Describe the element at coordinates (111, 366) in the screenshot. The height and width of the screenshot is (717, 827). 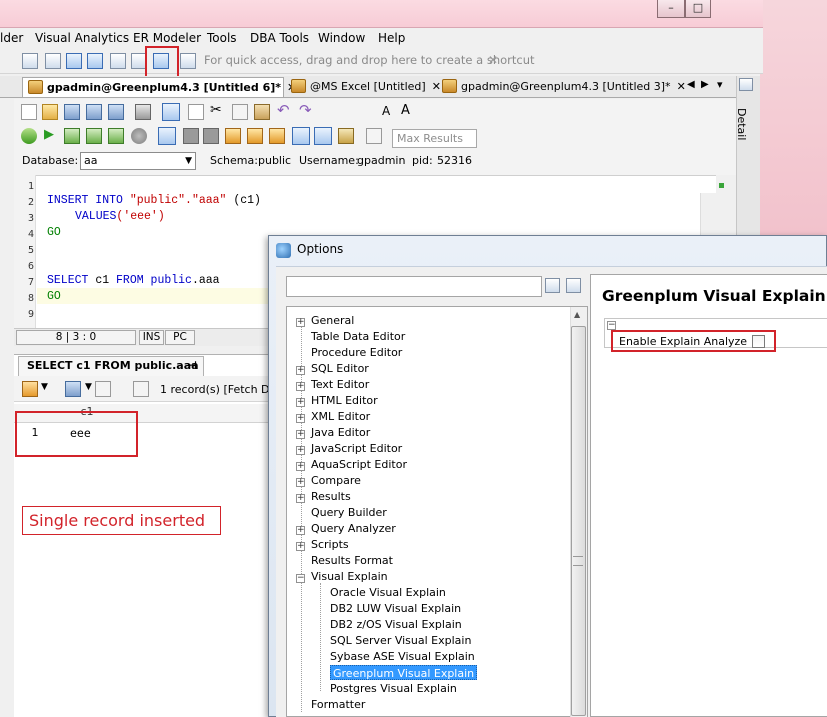
I see `results-tab: SELECT c1 FROM public.aaa ⊣` at that location.